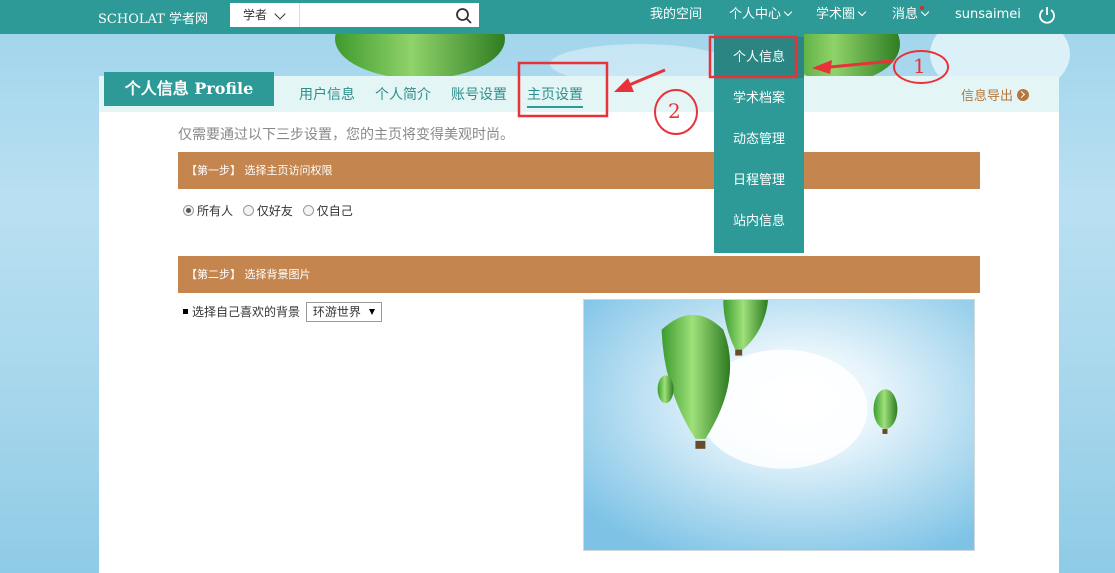  What do you see at coordinates (759, 57) in the screenshot?
I see `dropdown-item-personal-info: 个人信息` at bounding box center [759, 57].